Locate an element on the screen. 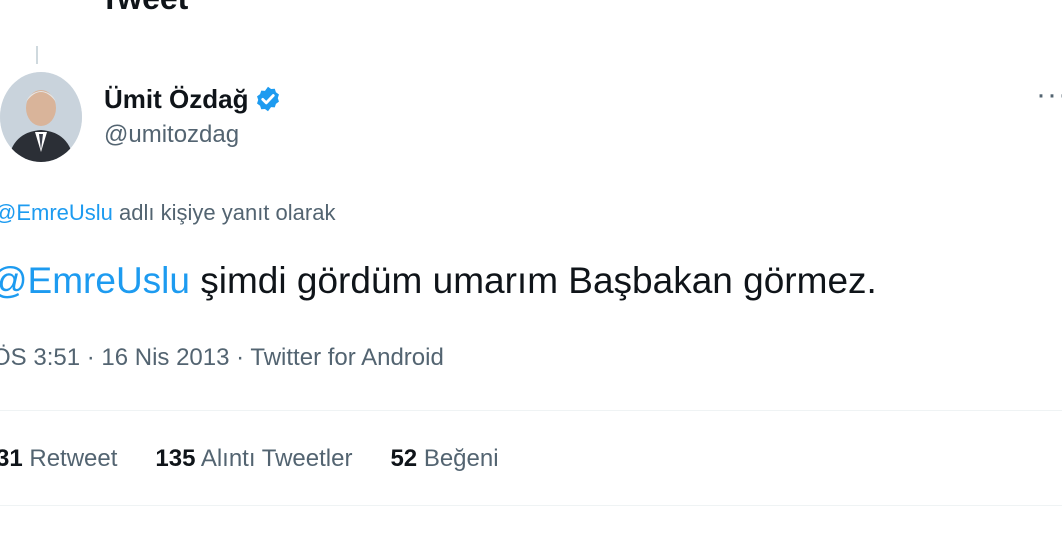  stat-count: 31 is located at coordinates (11, 458).